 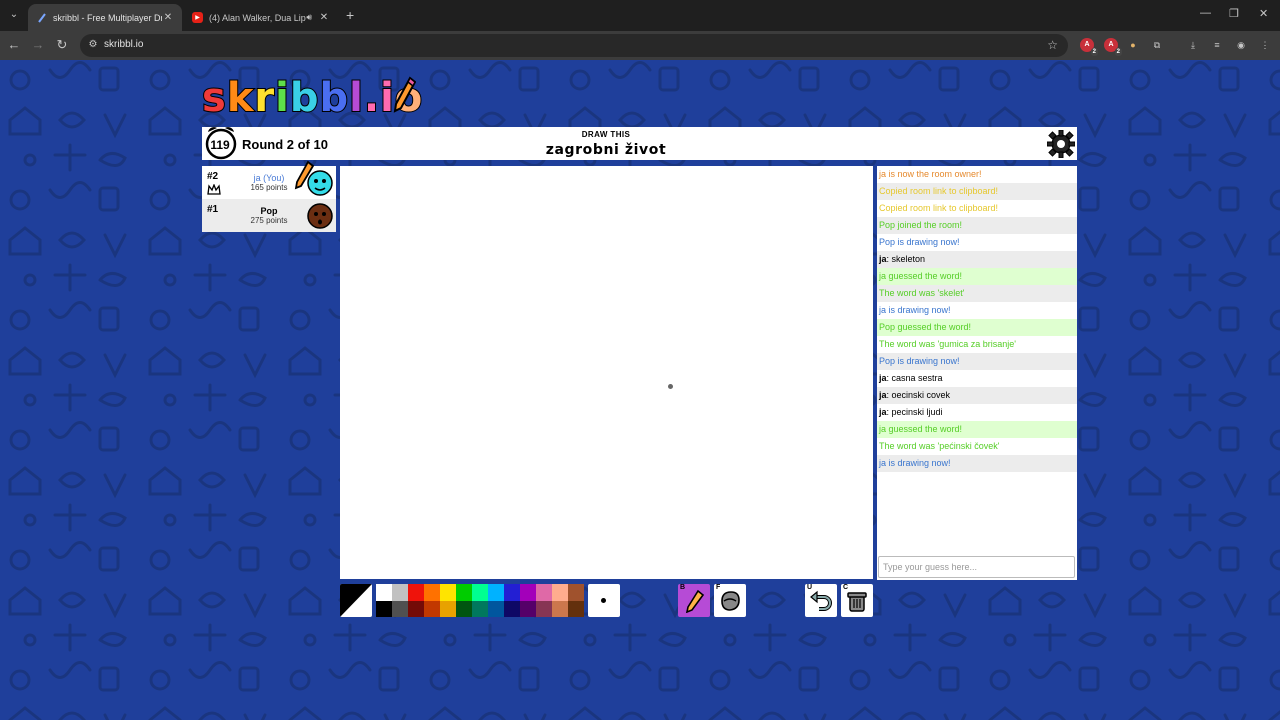 I want to click on fill-tool-button: F, so click(x=730, y=600).